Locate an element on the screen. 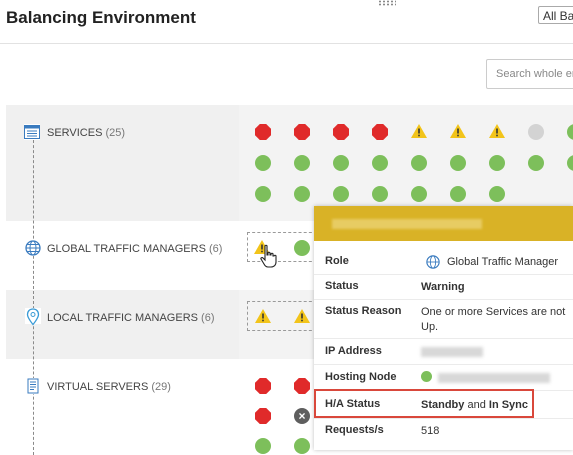 This screenshot has height=455, width=573. redacted-ip-value is located at coordinates (452, 352).